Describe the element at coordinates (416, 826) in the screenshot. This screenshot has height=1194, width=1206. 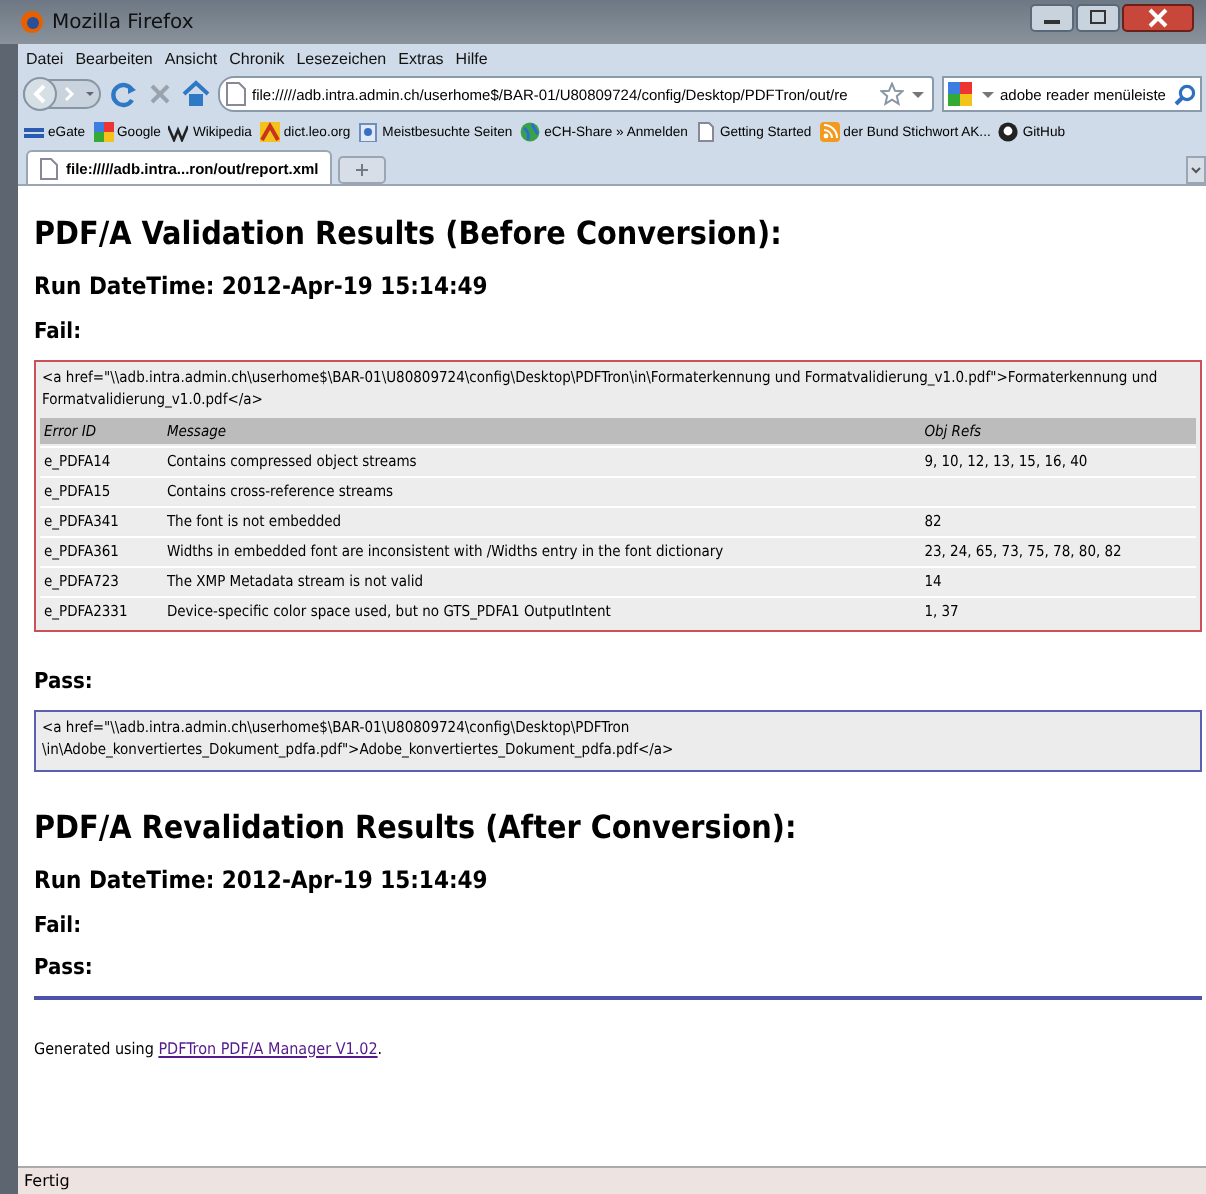
I see `section-heading: PDF/A Revalidation Results (After Conversion):` at that location.